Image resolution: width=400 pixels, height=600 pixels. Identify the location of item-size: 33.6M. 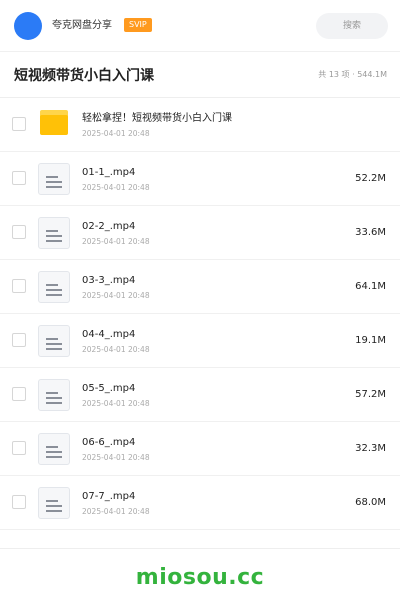
(370, 232).